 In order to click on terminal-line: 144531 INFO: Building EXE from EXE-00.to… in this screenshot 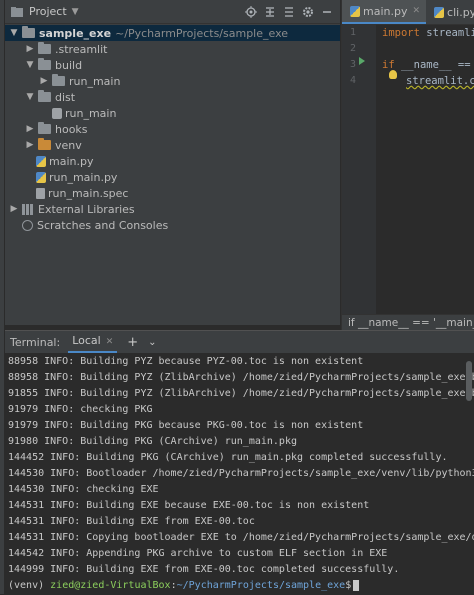, I will do `click(131, 521)`.